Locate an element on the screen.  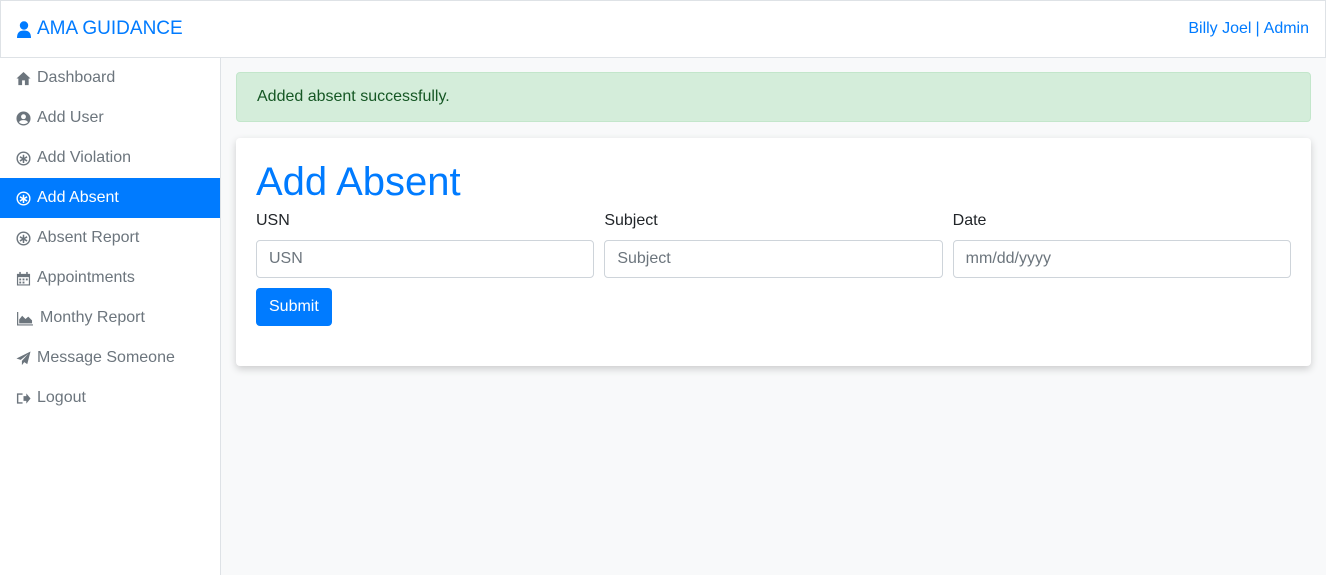
sidebar-item-label: Absent Report is located at coordinates (88, 237).